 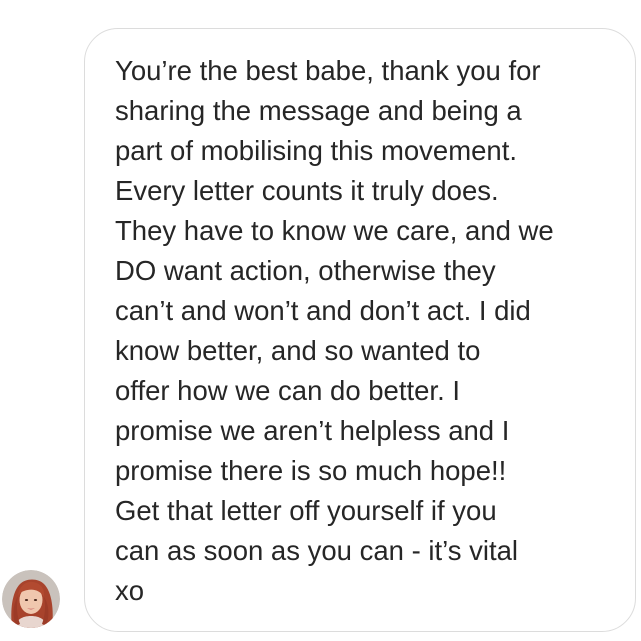 I want to click on message-line: Every letter counts it truly does., so click(x=307, y=190).